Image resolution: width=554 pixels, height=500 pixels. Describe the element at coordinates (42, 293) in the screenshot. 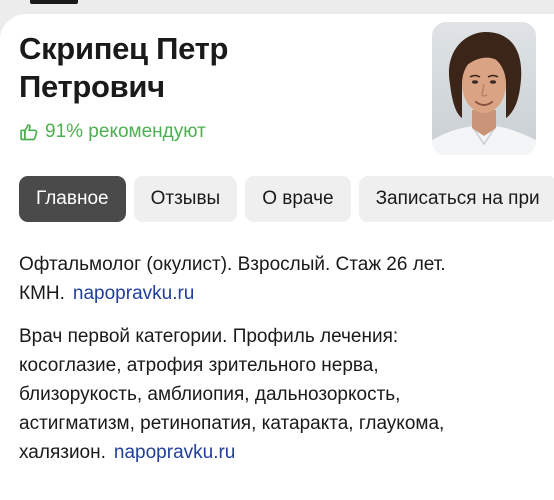

I see `degree-text: КМН.` at that location.